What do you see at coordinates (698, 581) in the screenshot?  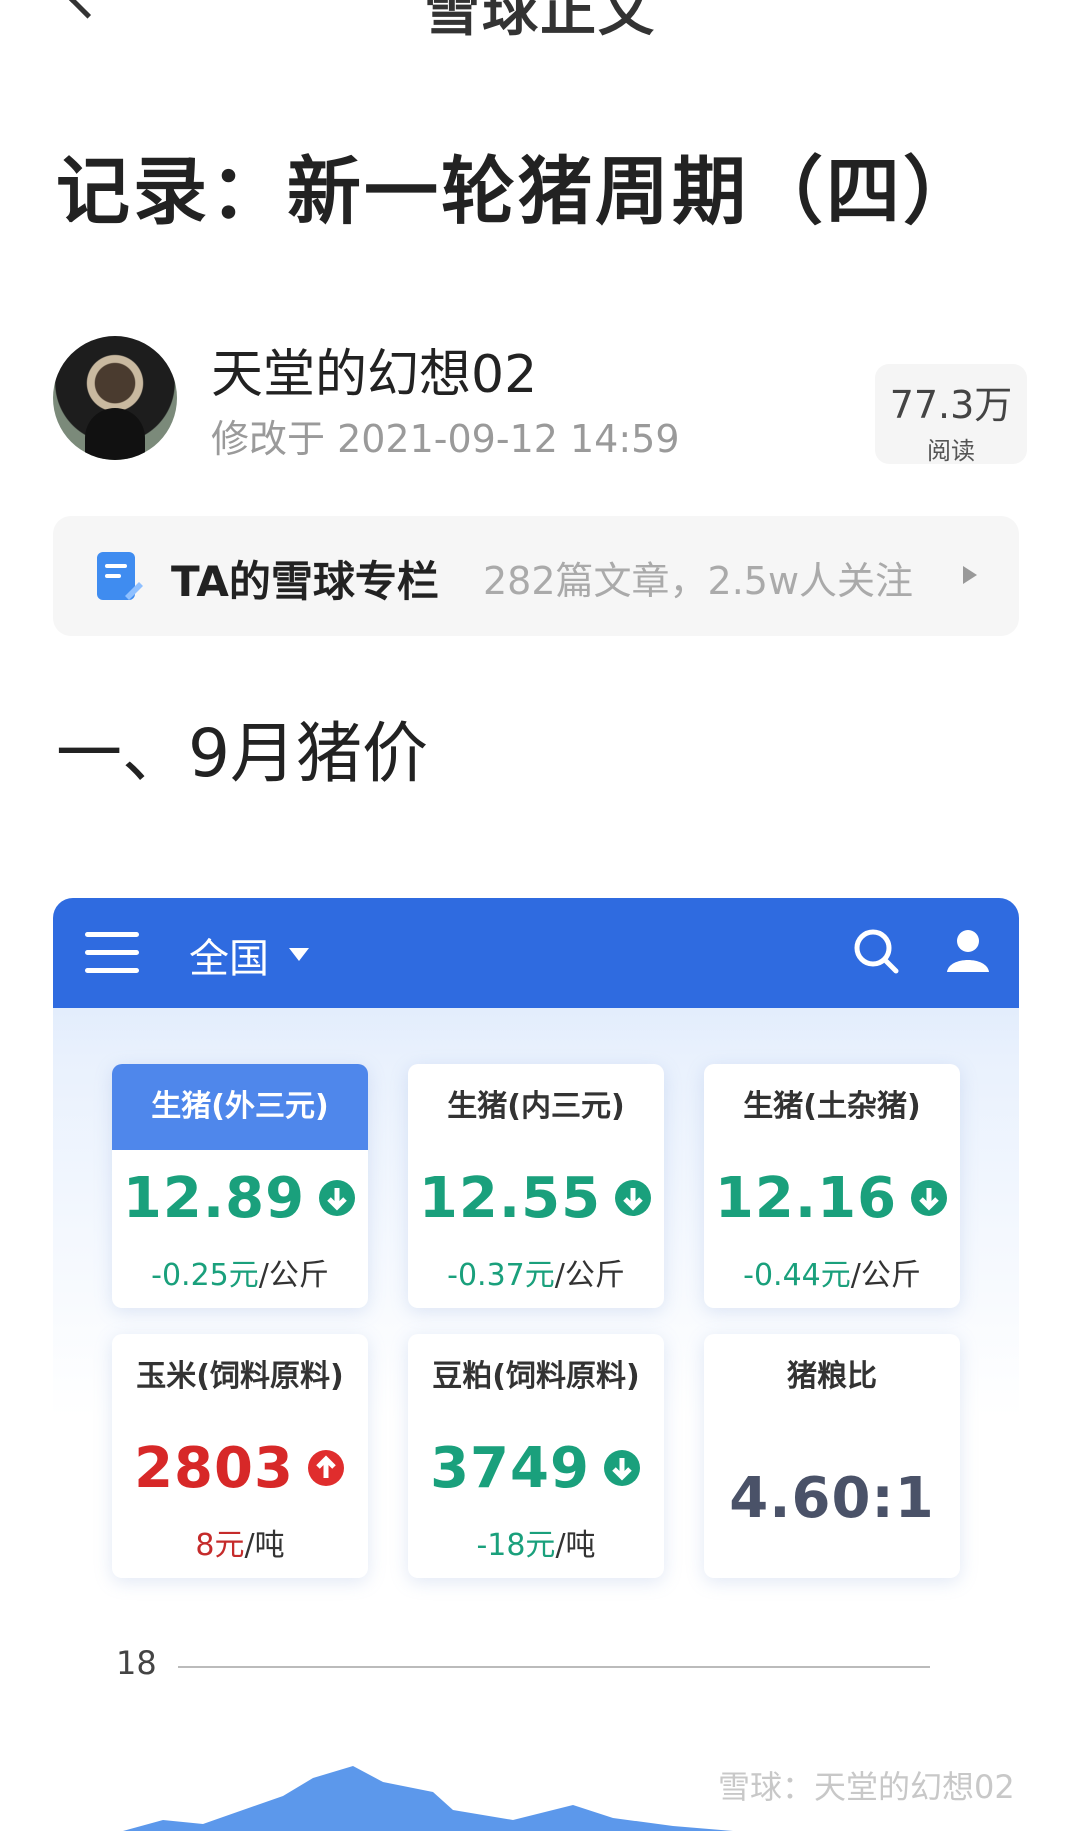 I see `column-stats: 282篇文章，2.5w人关注` at bounding box center [698, 581].